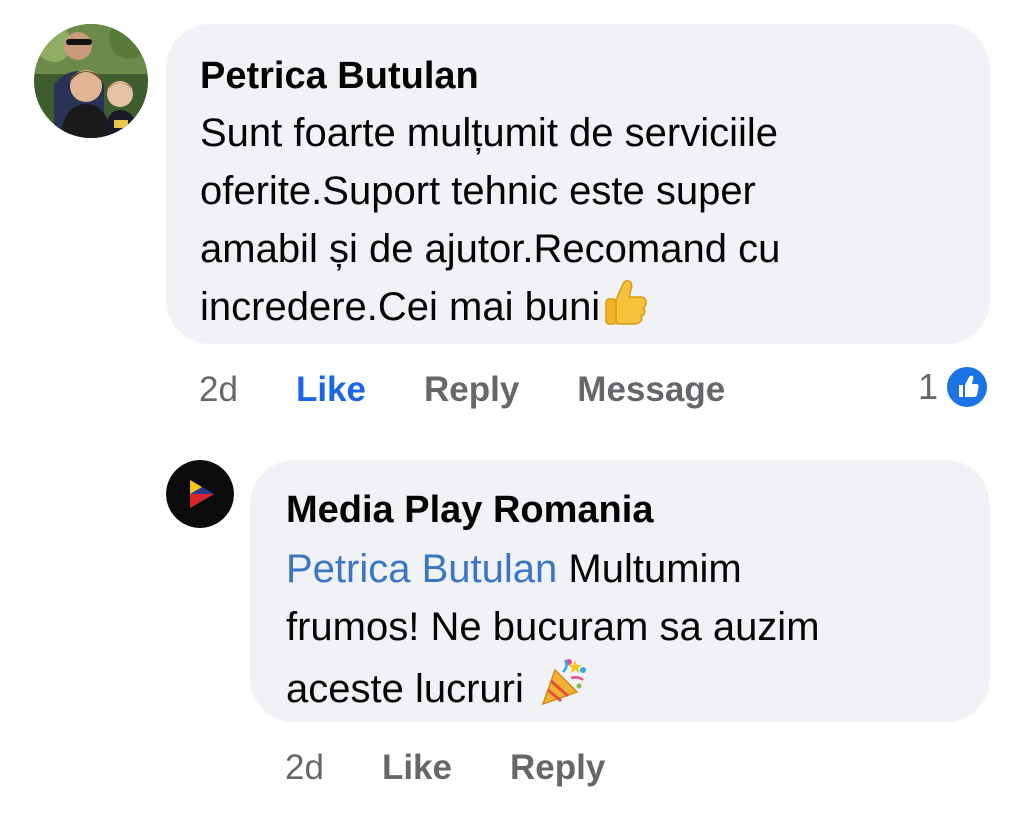 The image size is (1024, 824). What do you see at coordinates (91, 81) in the screenshot?
I see `commenter-avatar` at bounding box center [91, 81].